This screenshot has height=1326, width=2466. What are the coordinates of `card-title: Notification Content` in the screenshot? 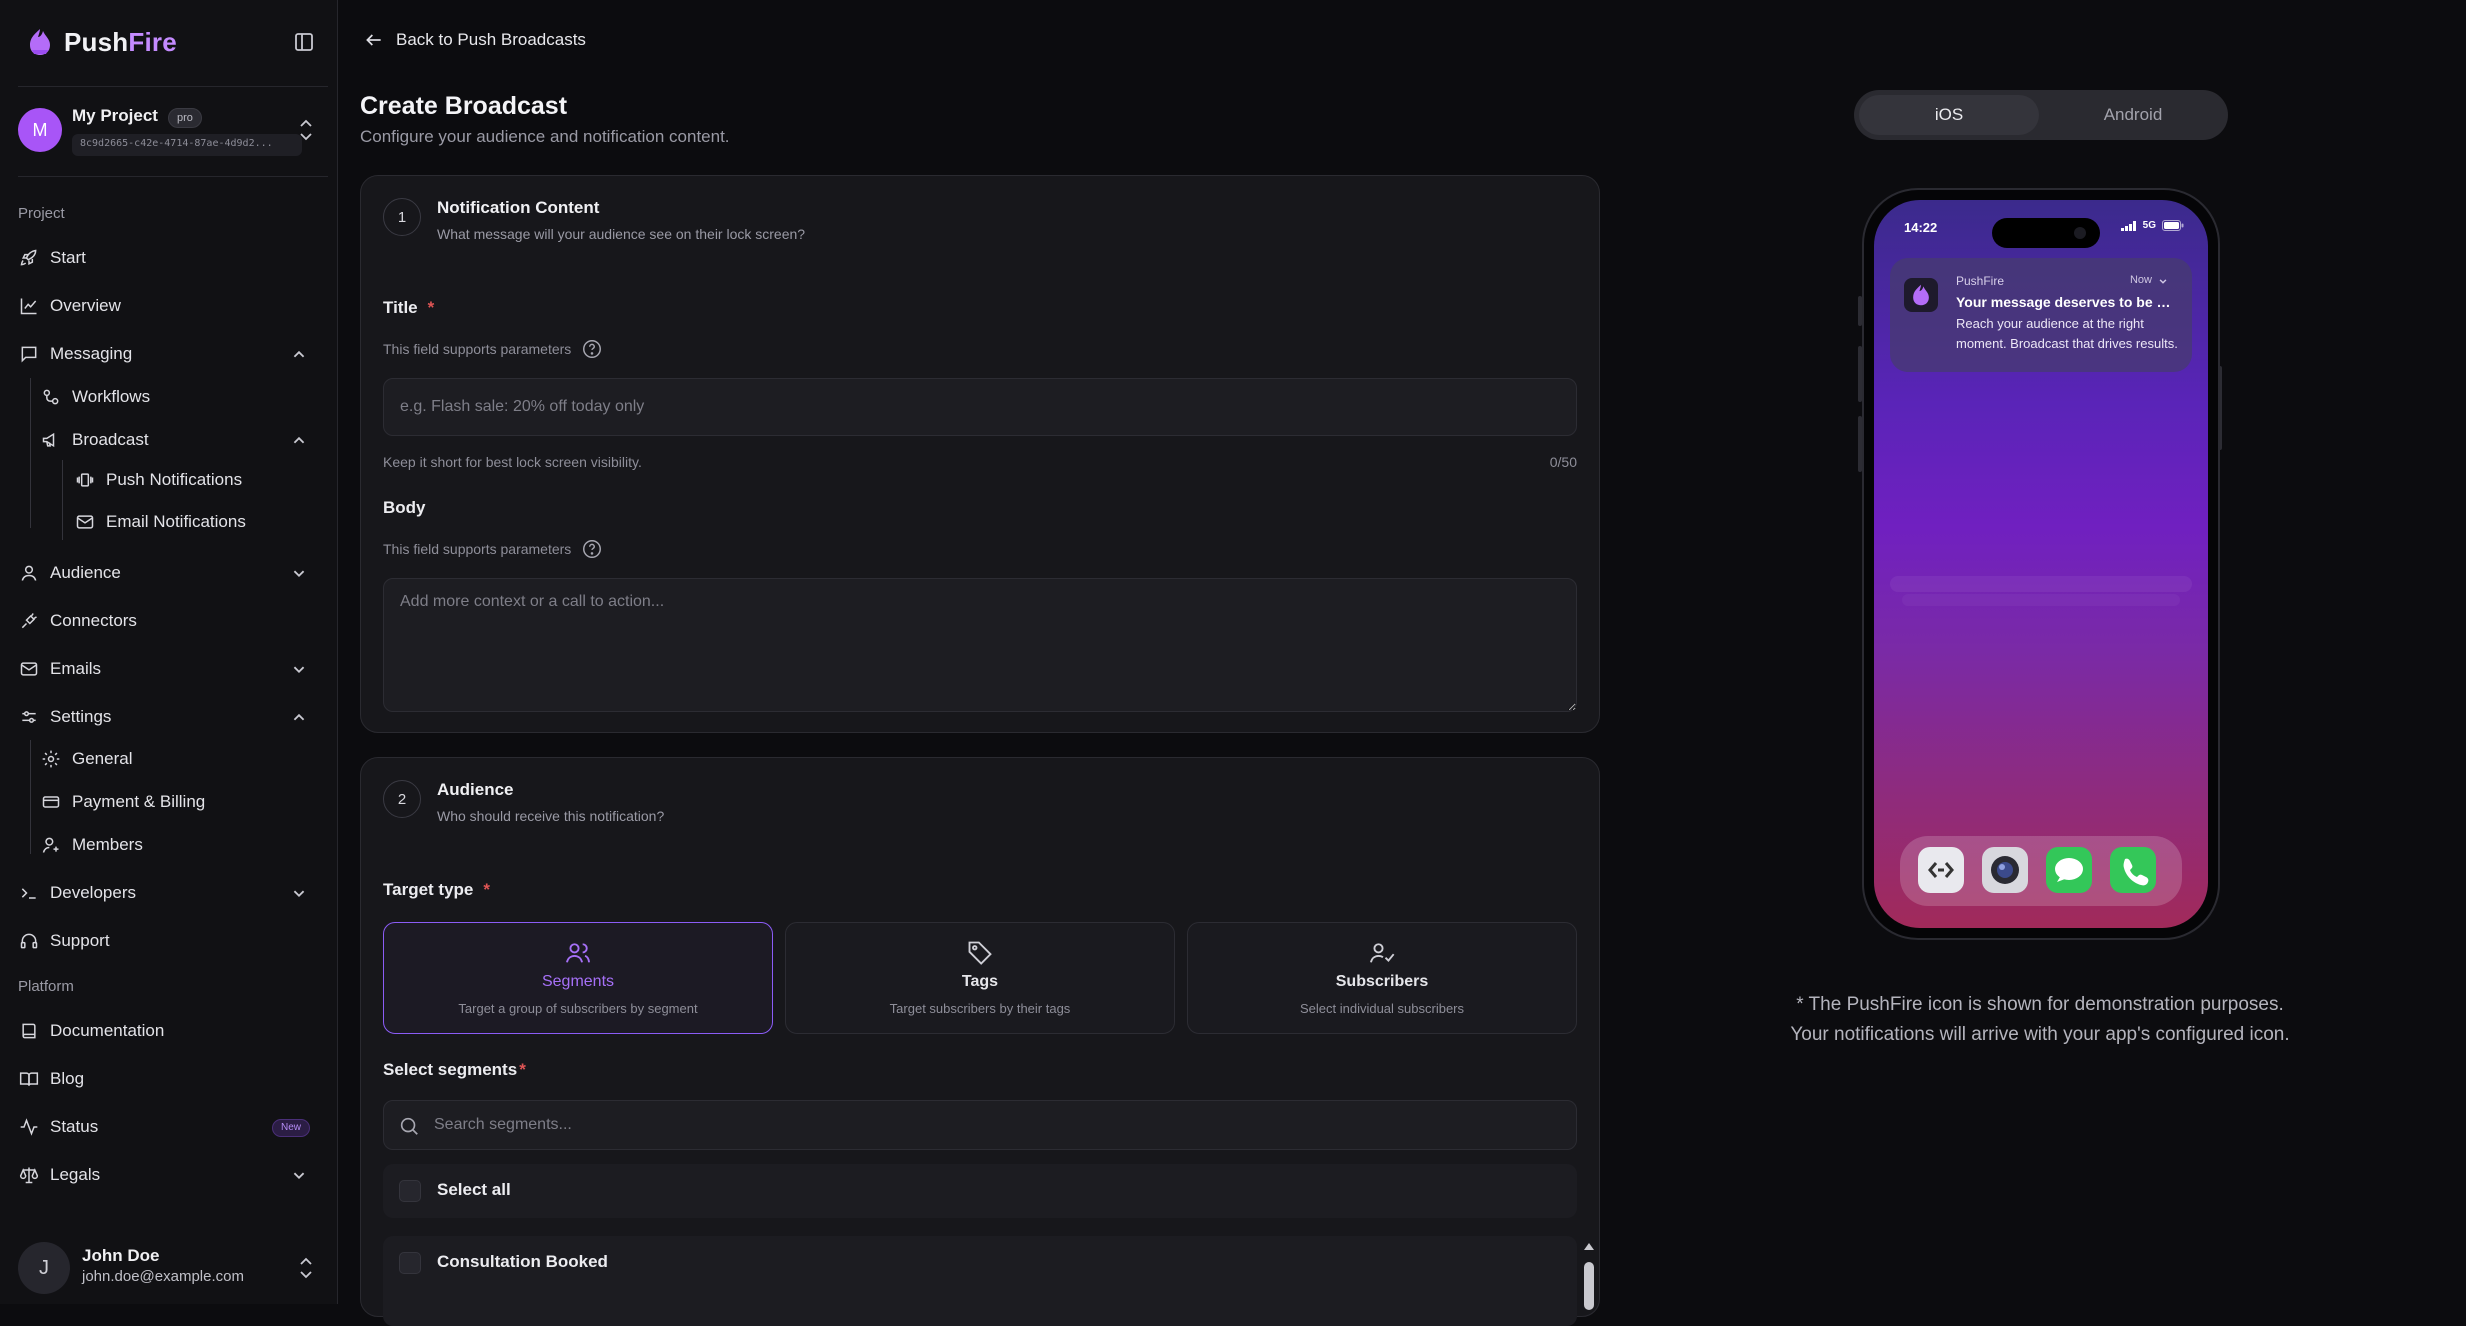 It's located at (518, 207).